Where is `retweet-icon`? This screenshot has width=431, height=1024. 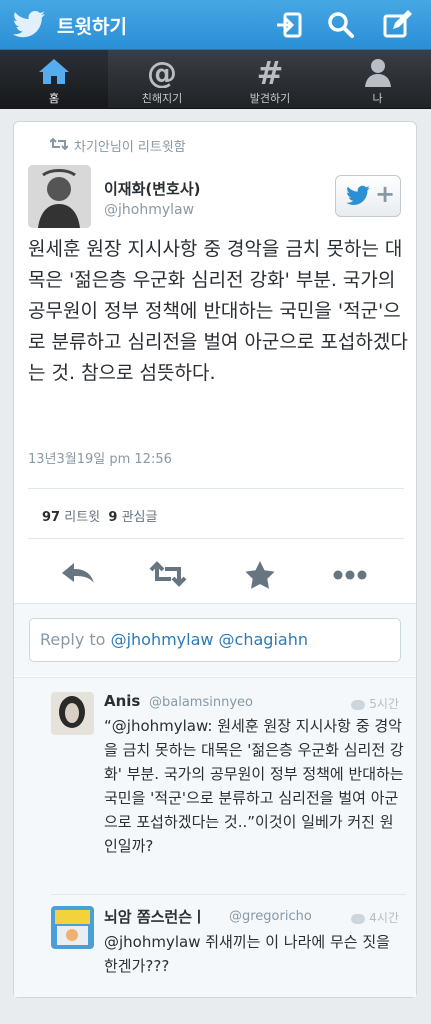
retweet-icon is located at coordinates (168, 574).